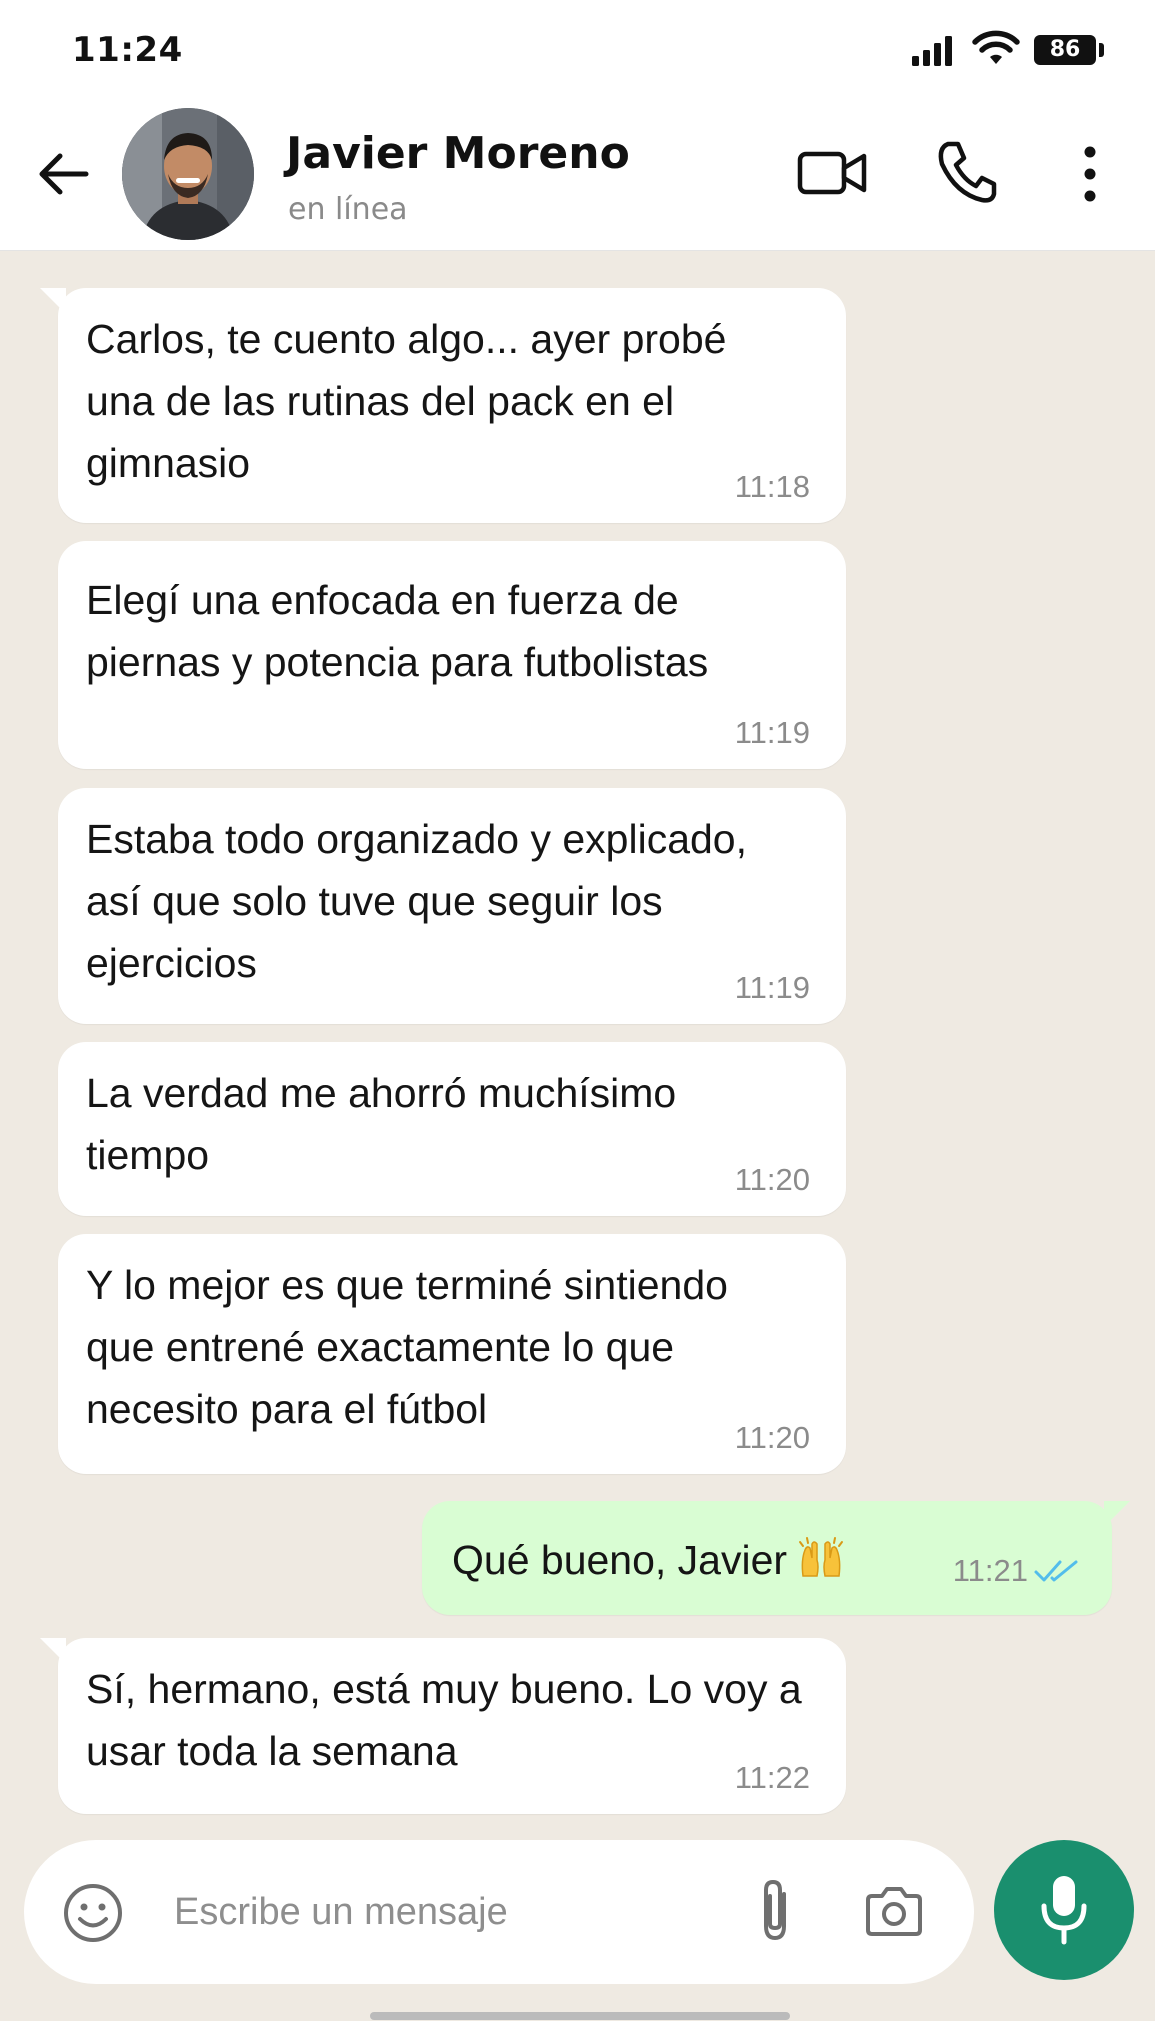 This screenshot has width=1155, height=2021. I want to click on wifi-icon, so click(996, 47).